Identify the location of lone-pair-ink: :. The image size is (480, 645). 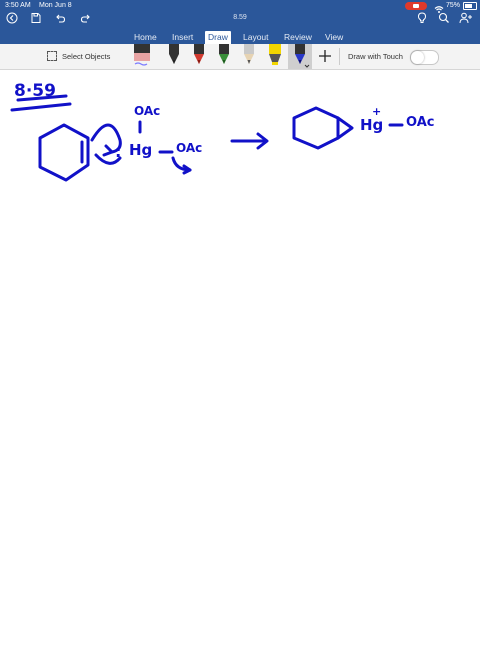
(118, 151).